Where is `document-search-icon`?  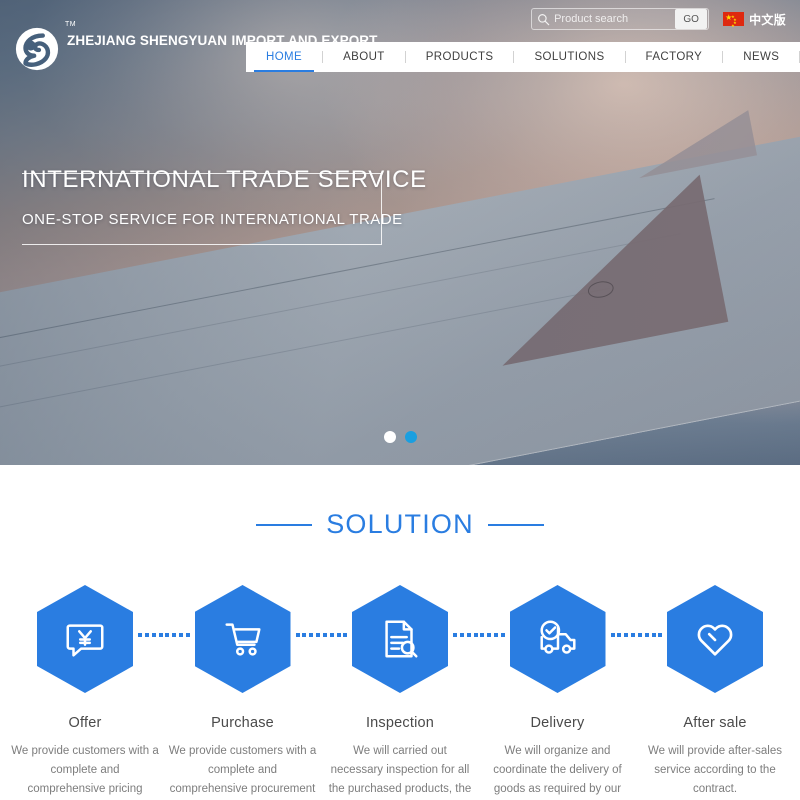 document-search-icon is located at coordinates (400, 639).